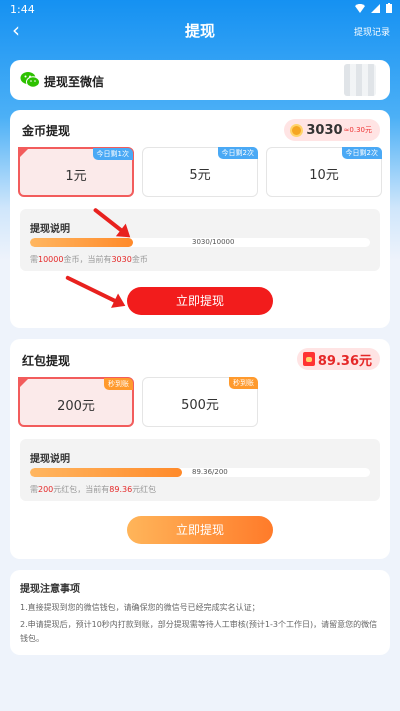  I want to click on wifi-icon, so click(360, 8).